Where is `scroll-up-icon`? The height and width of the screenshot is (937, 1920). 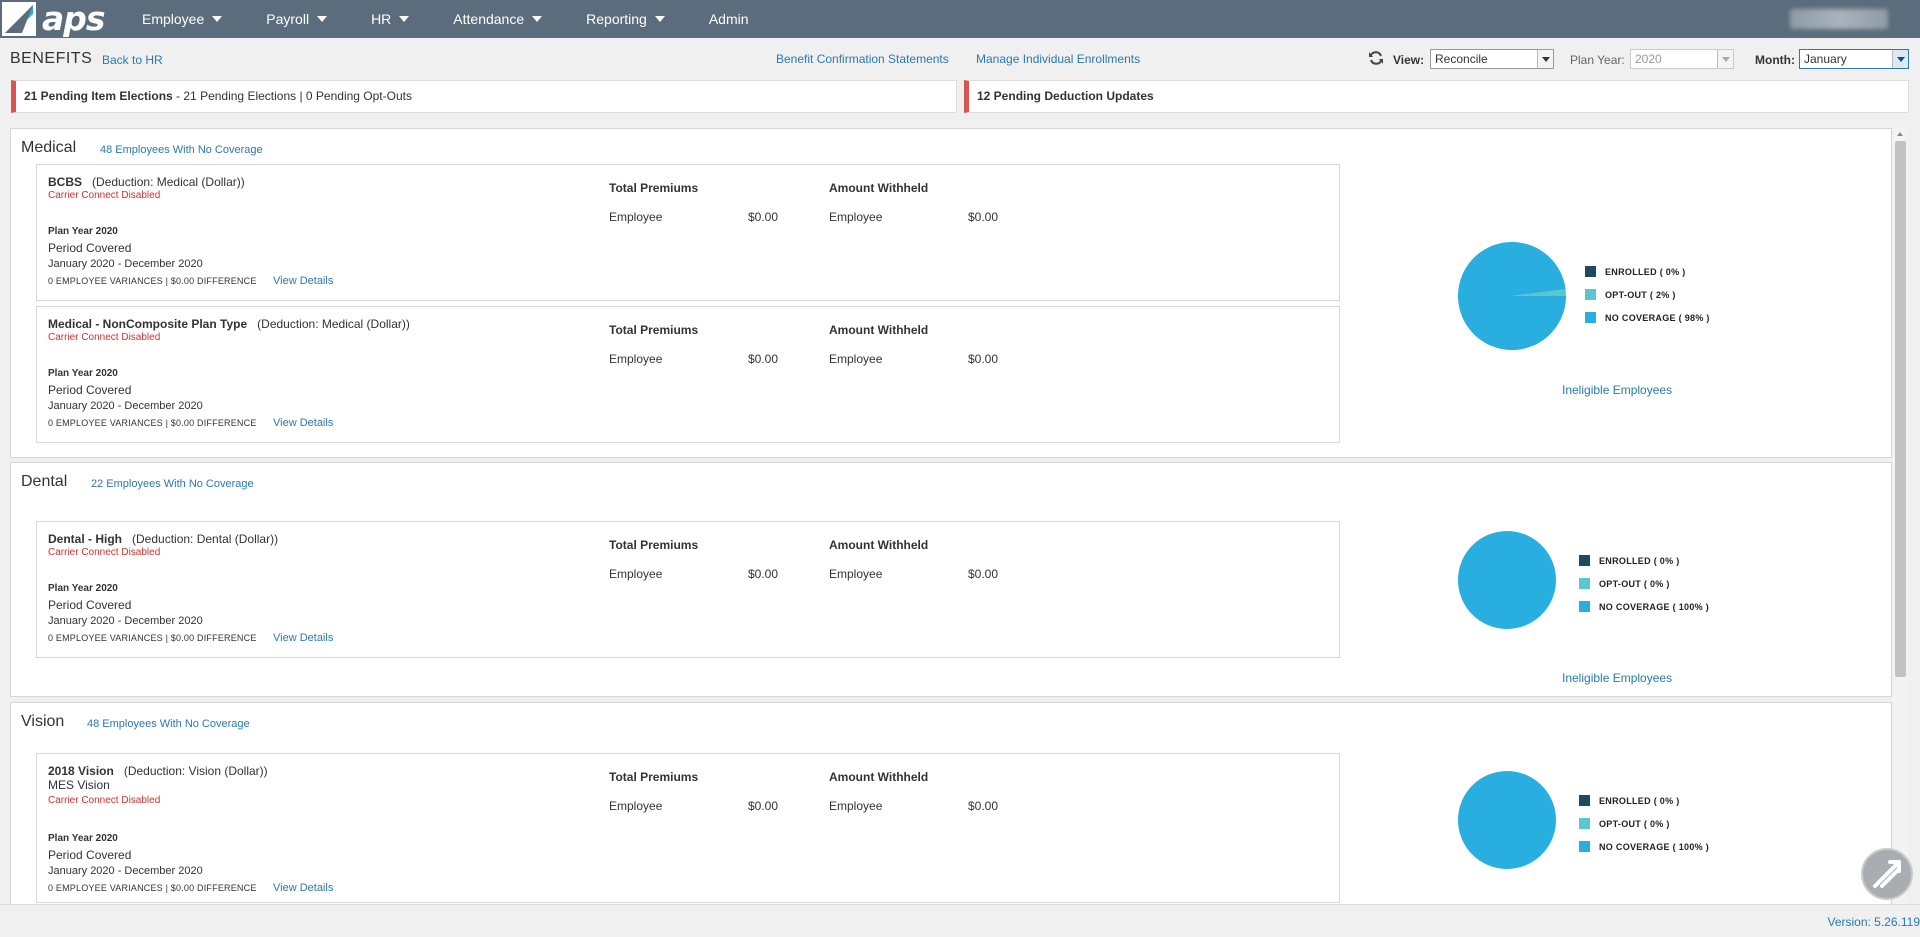 scroll-up-icon is located at coordinates (1900, 134).